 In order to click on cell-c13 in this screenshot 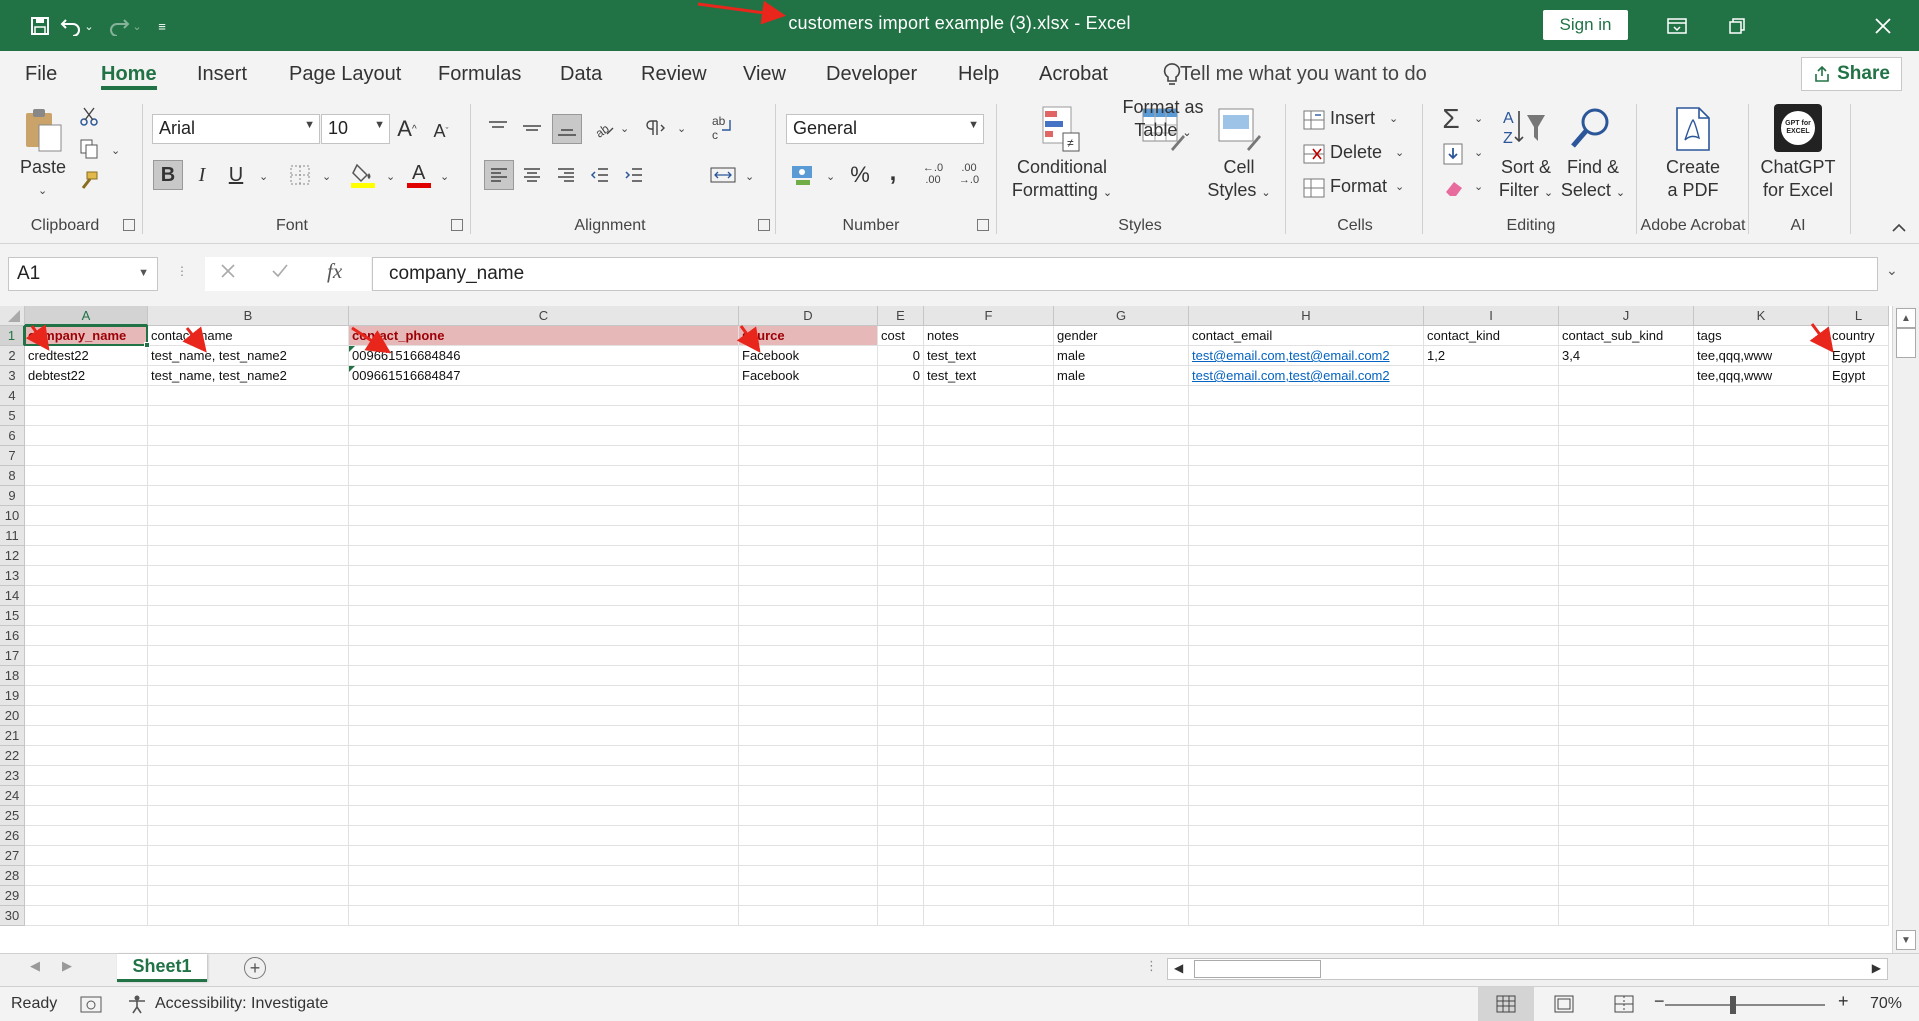, I will do `click(544, 576)`.